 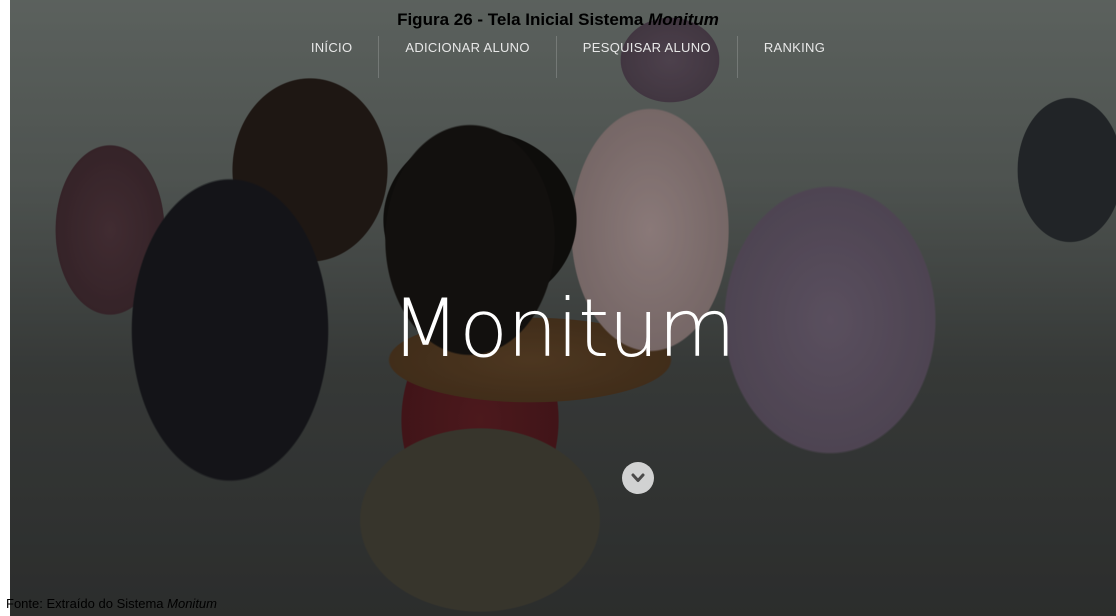 What do you see at coordinates (793, 57) in the screenshot?
I see `nav-item-ranking: RANKING` at bounding box center [793, 57].